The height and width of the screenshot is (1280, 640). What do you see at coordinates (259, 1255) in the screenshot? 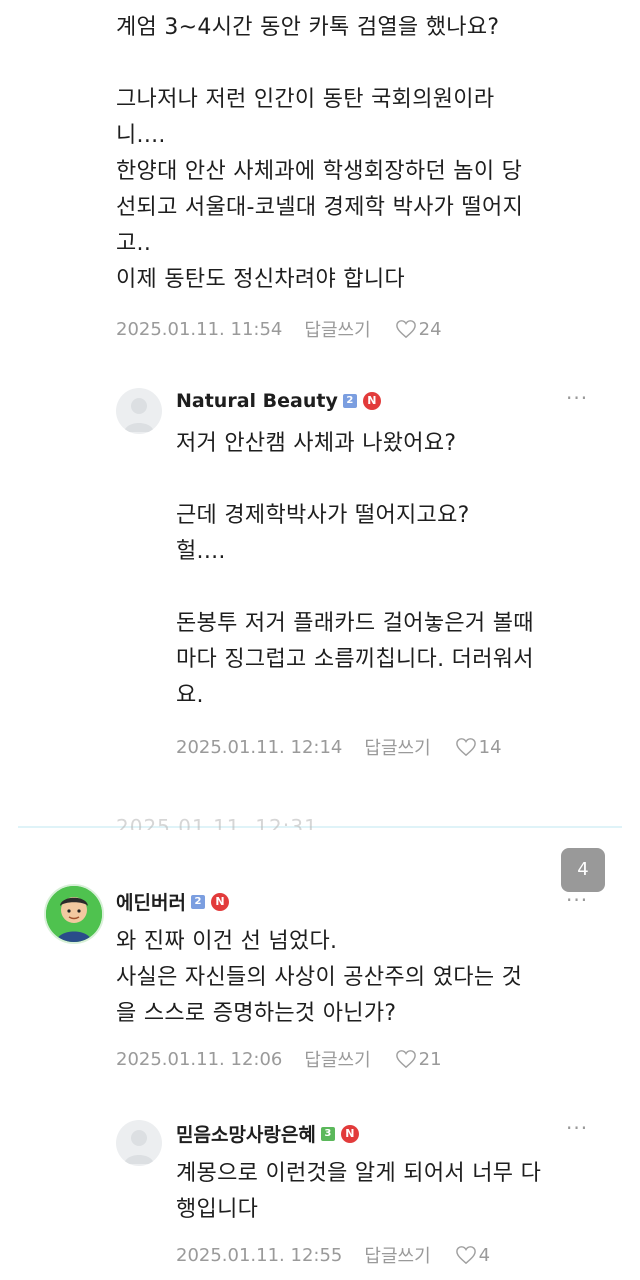
I see `comment-date: 2025.01.11. 12:55` at bounding box center [259, 1255].